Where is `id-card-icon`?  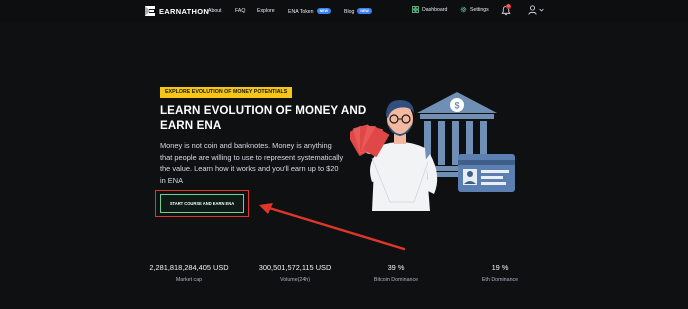 id-card-icon is located at coordinates (486, 173).